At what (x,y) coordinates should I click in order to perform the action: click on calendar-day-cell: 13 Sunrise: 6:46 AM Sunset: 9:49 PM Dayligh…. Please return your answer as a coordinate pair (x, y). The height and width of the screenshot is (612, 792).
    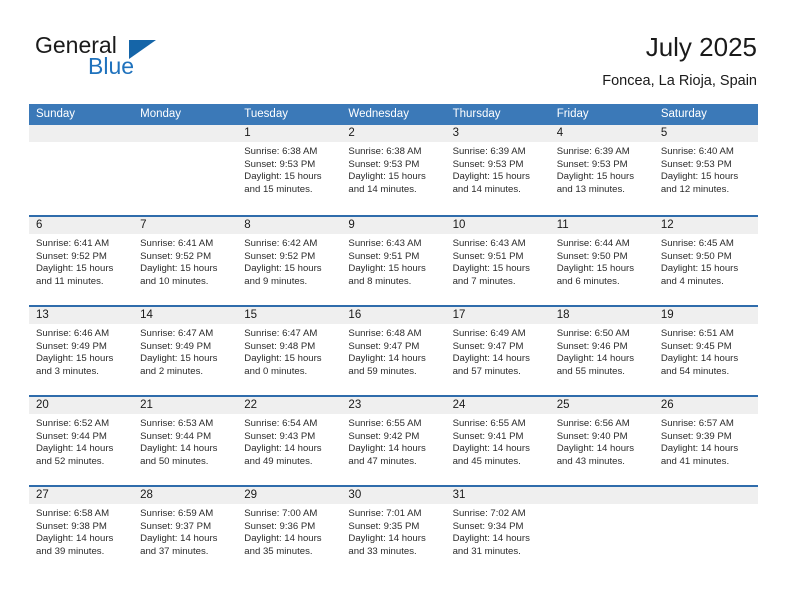
    Looking at the image, I should click on (81, 351).